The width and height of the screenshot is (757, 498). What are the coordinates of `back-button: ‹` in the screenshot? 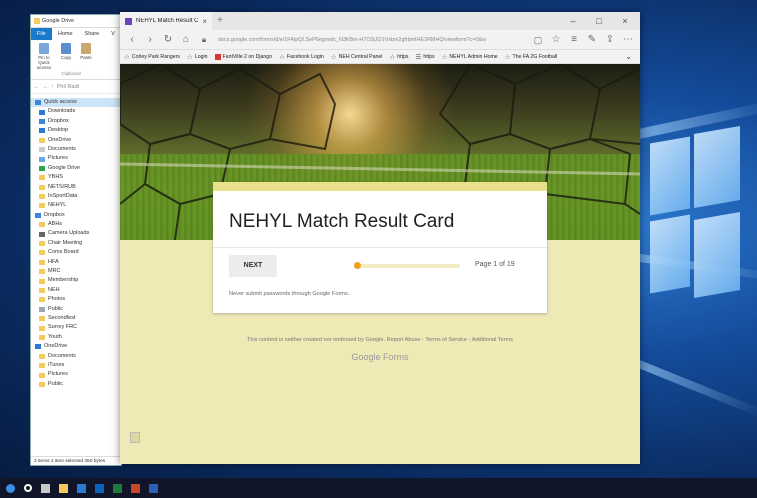 It's located at (132, 40).